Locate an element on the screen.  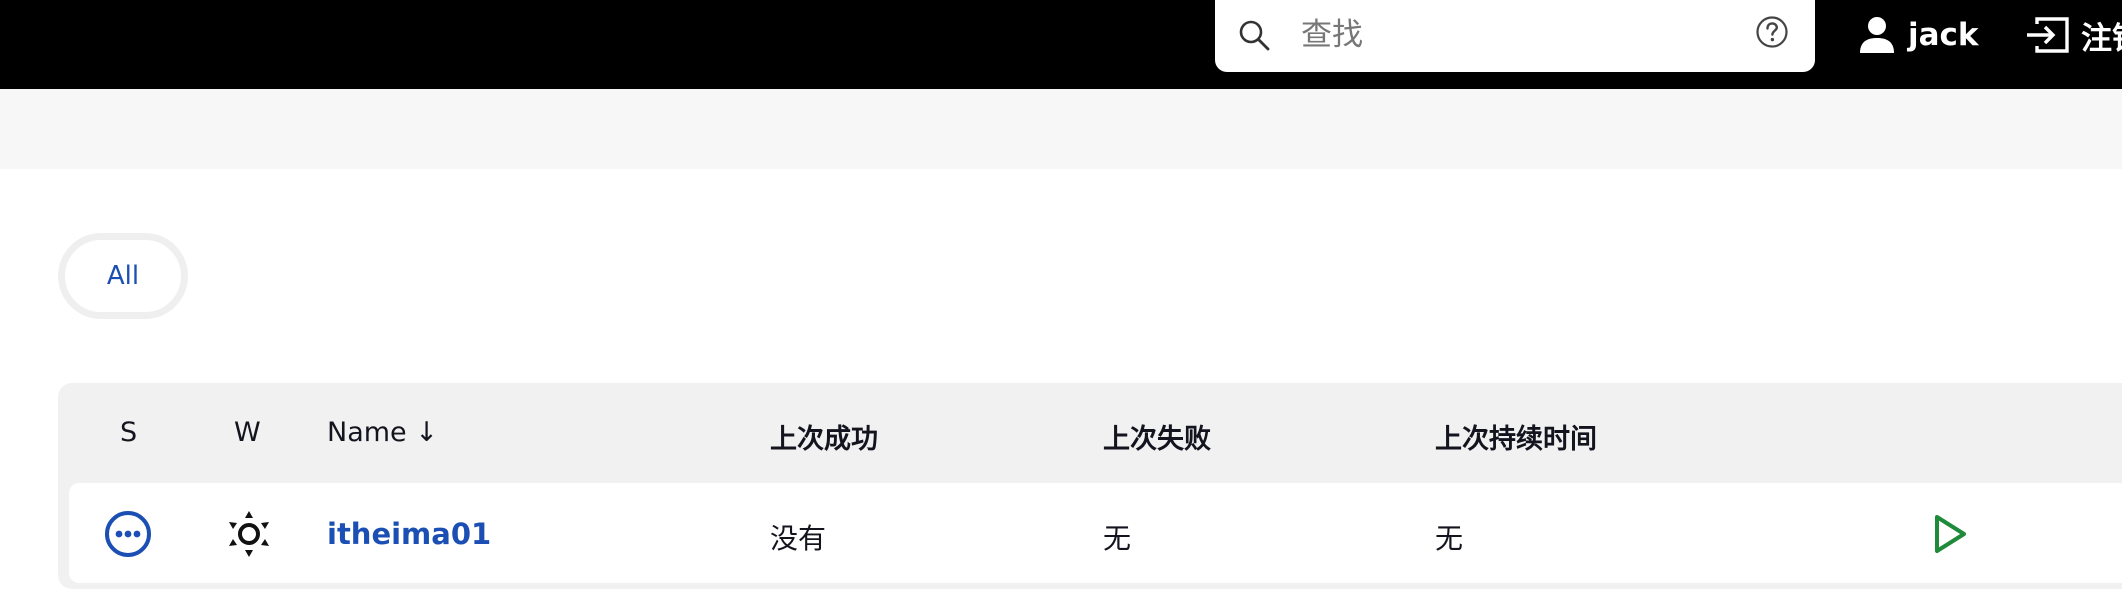
view-tab-label: All is located at coordinates (123, 276).